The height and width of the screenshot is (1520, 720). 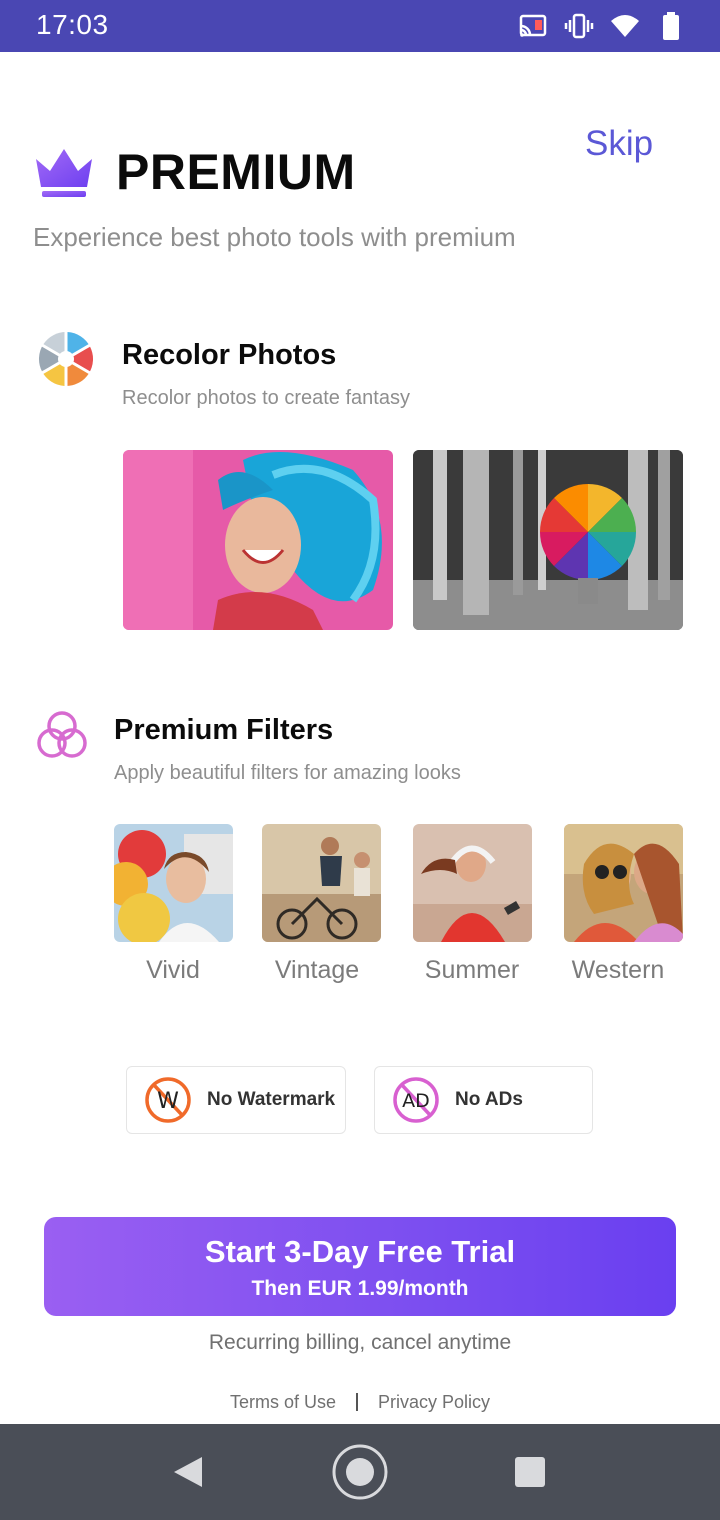 I want to click on filter-label-vintage: Vintage, so click(x=317, y=970).